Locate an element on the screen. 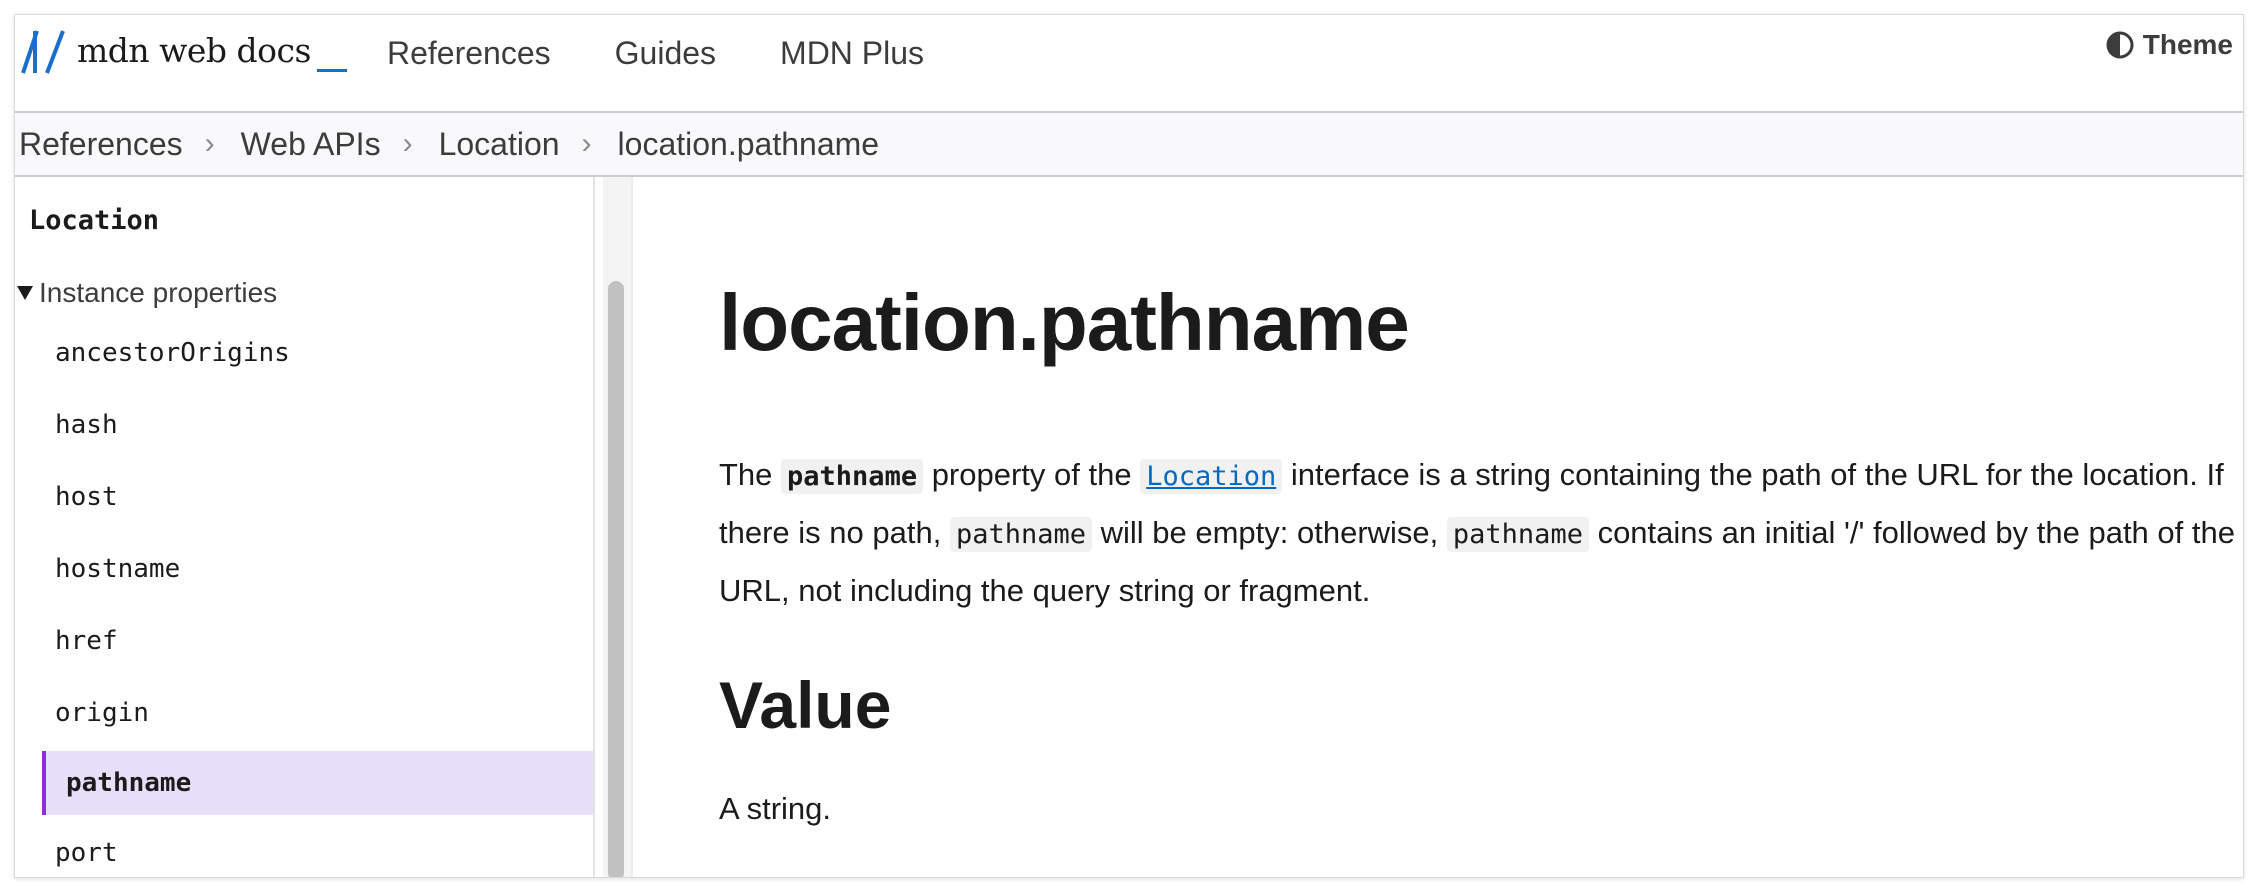 The height and width of the screenshot is (892, 2256). intro-text: will be empty: otherwise, is located at coordinates (1269, 532).